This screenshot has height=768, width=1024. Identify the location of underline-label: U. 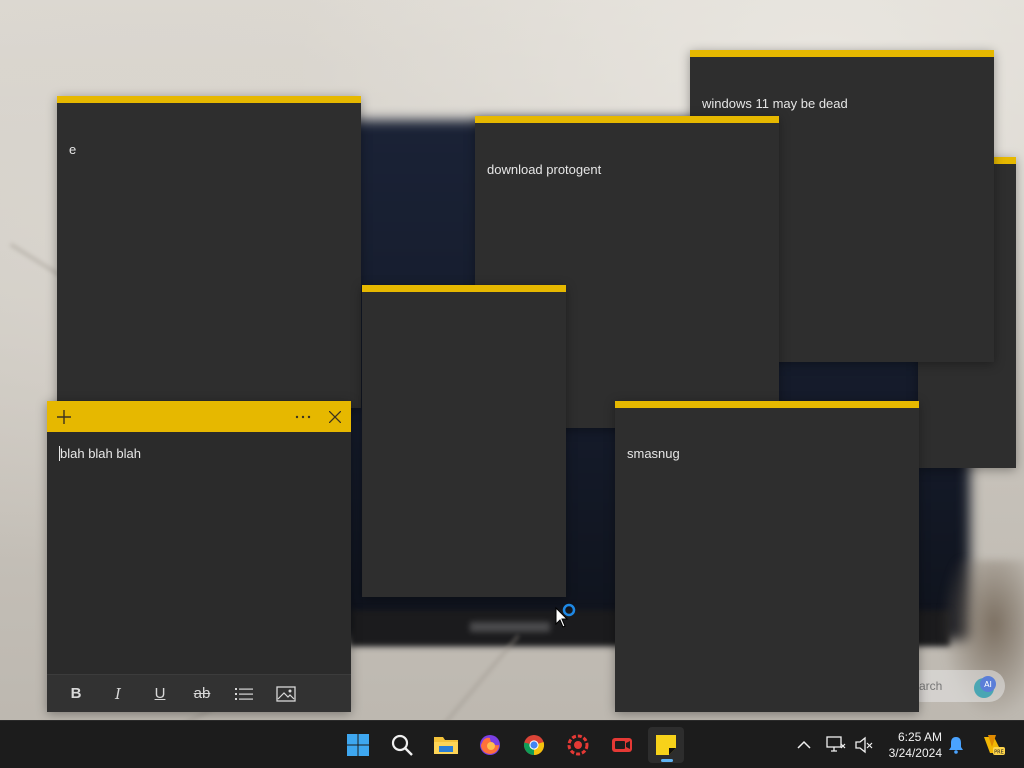
(160, 693).